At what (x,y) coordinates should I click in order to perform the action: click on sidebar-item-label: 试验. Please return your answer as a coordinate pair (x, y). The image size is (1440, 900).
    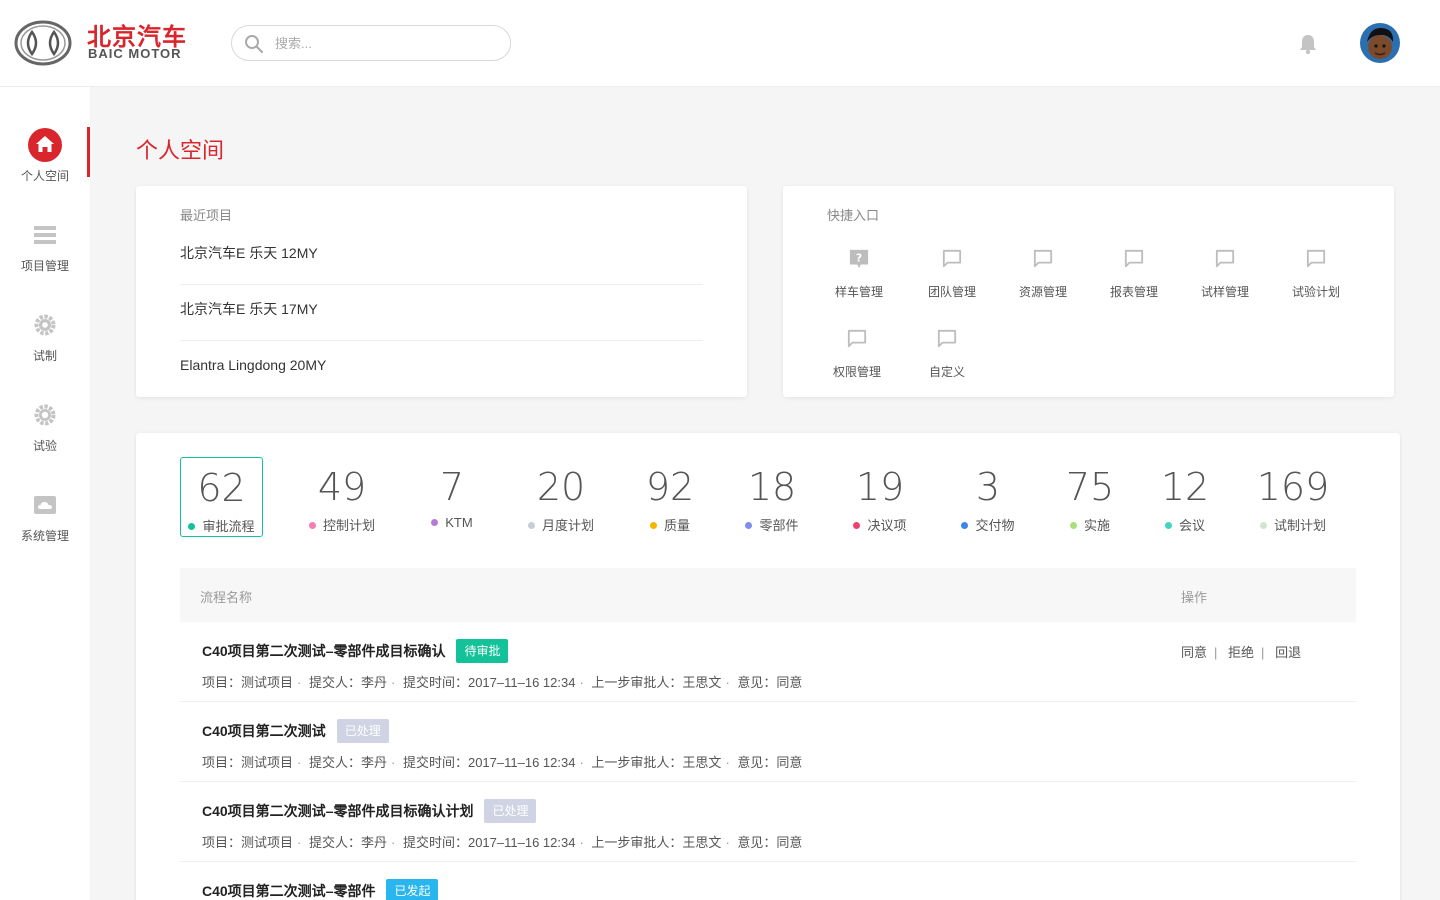
    Looking at the image, I should click on (44, 446).